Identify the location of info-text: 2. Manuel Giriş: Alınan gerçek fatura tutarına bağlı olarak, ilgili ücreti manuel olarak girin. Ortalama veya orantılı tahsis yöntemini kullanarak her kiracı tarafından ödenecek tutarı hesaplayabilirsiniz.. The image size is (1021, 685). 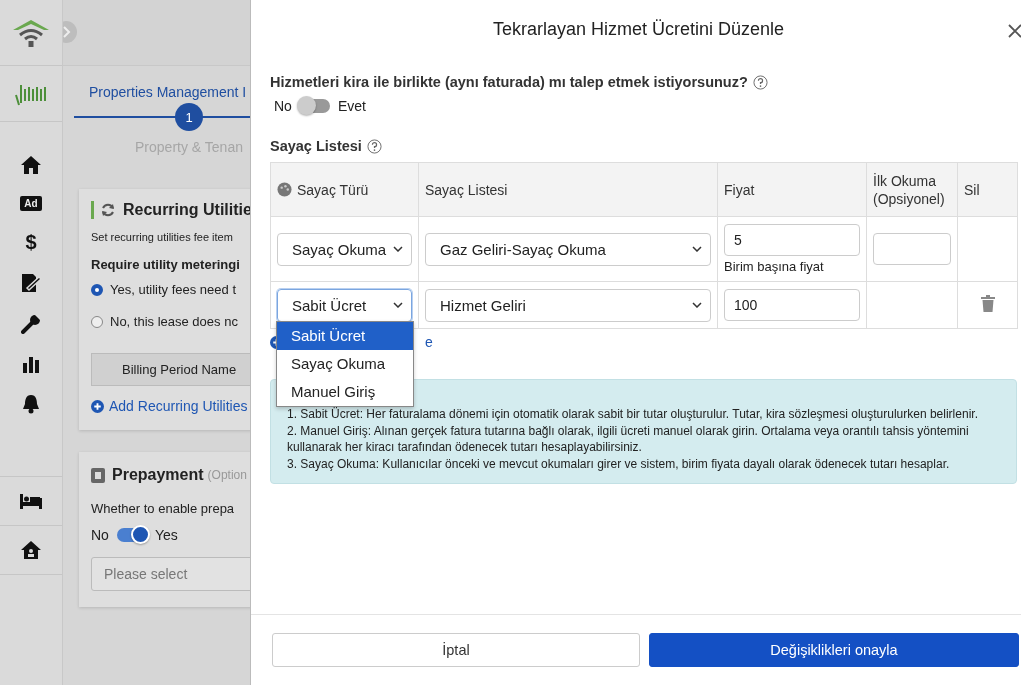
(628, 439).